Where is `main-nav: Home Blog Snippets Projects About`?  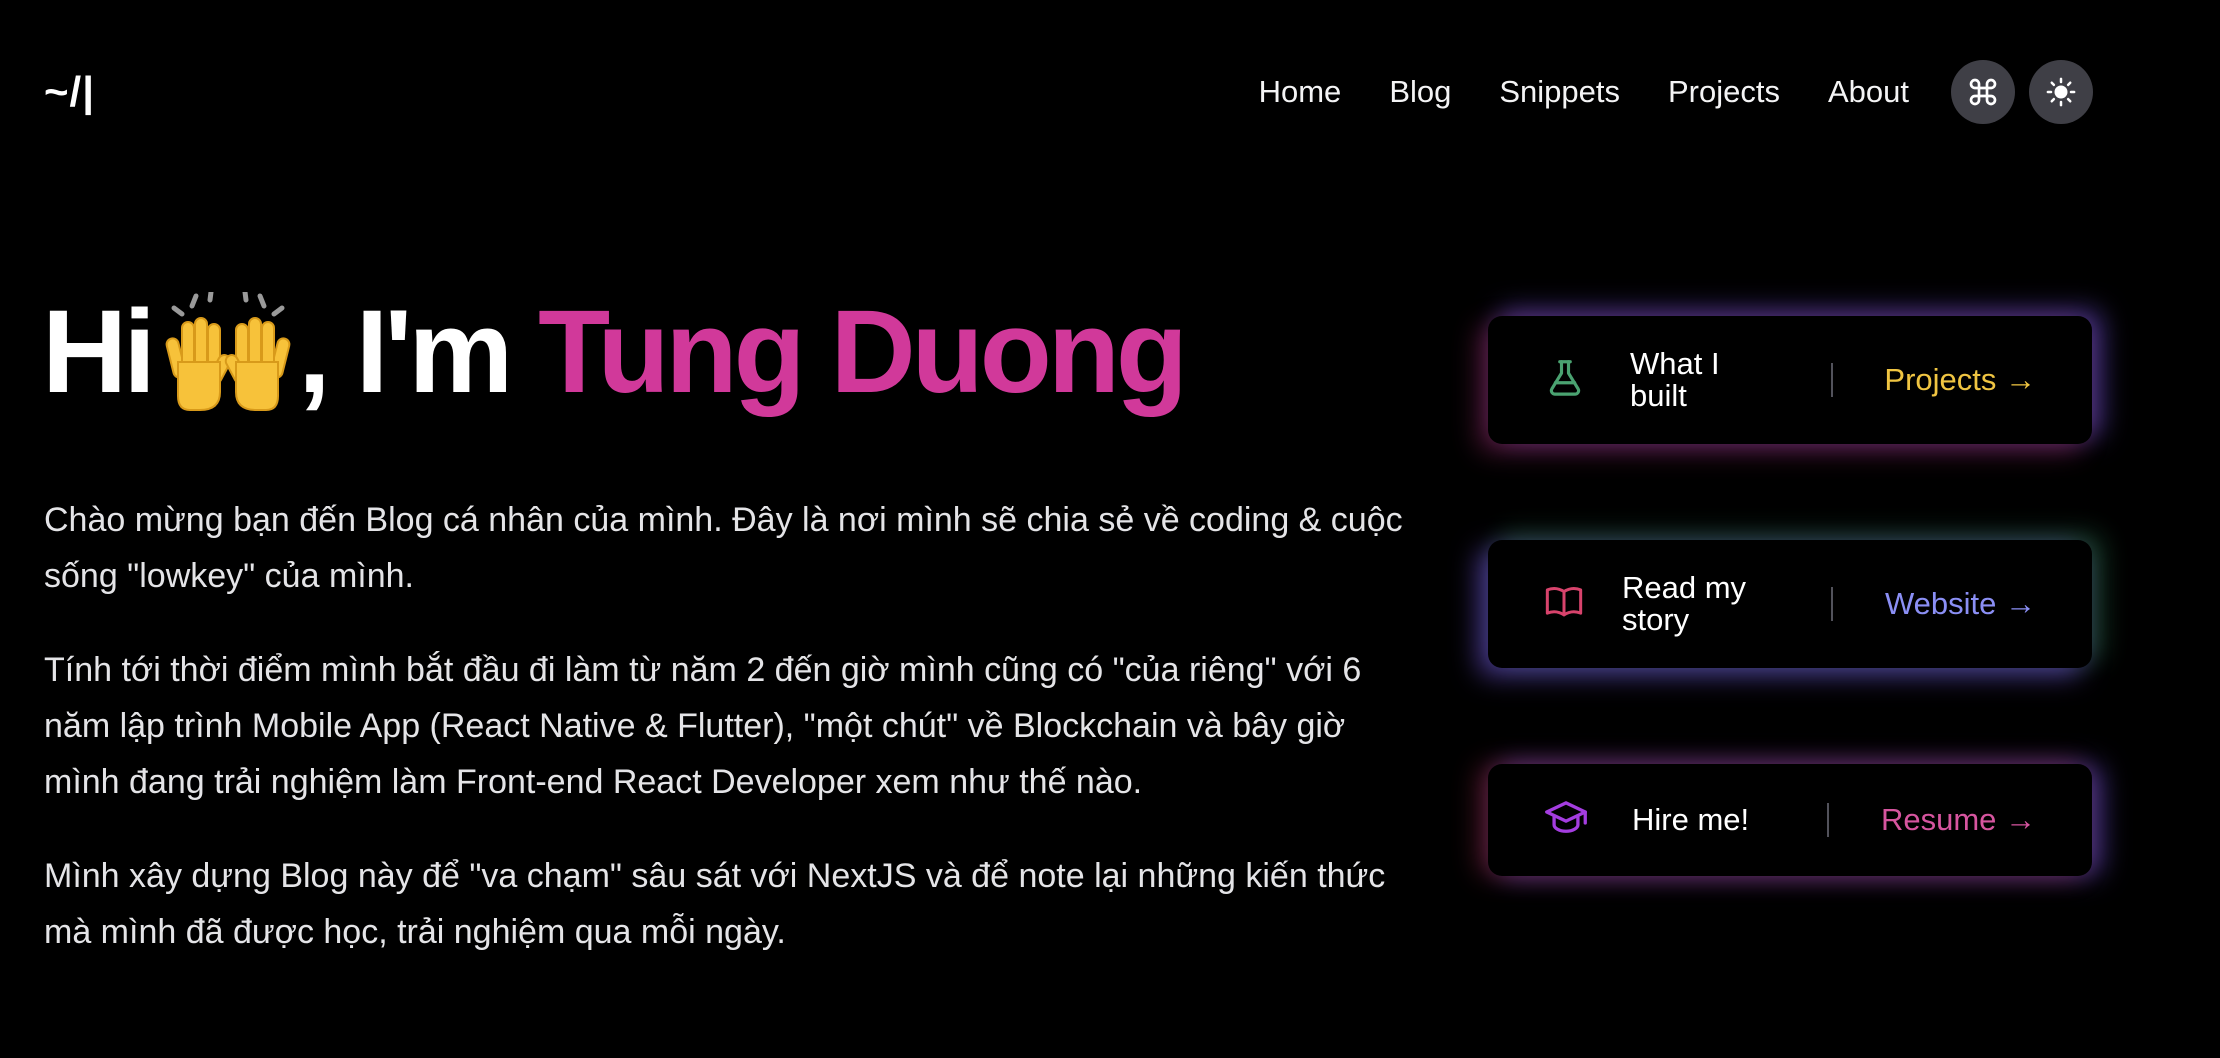
main-nav: Home Blog Snippets Projects About is located at coordinates (1676, 92).